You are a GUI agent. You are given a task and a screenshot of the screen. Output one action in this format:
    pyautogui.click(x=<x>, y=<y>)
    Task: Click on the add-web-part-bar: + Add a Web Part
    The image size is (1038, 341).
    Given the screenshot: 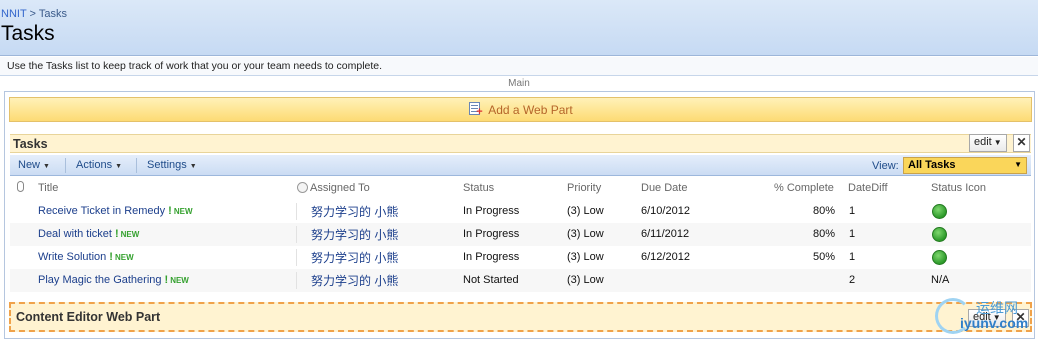 What is the action you would take?
    pyautogui.click(x=520, y=109)
    